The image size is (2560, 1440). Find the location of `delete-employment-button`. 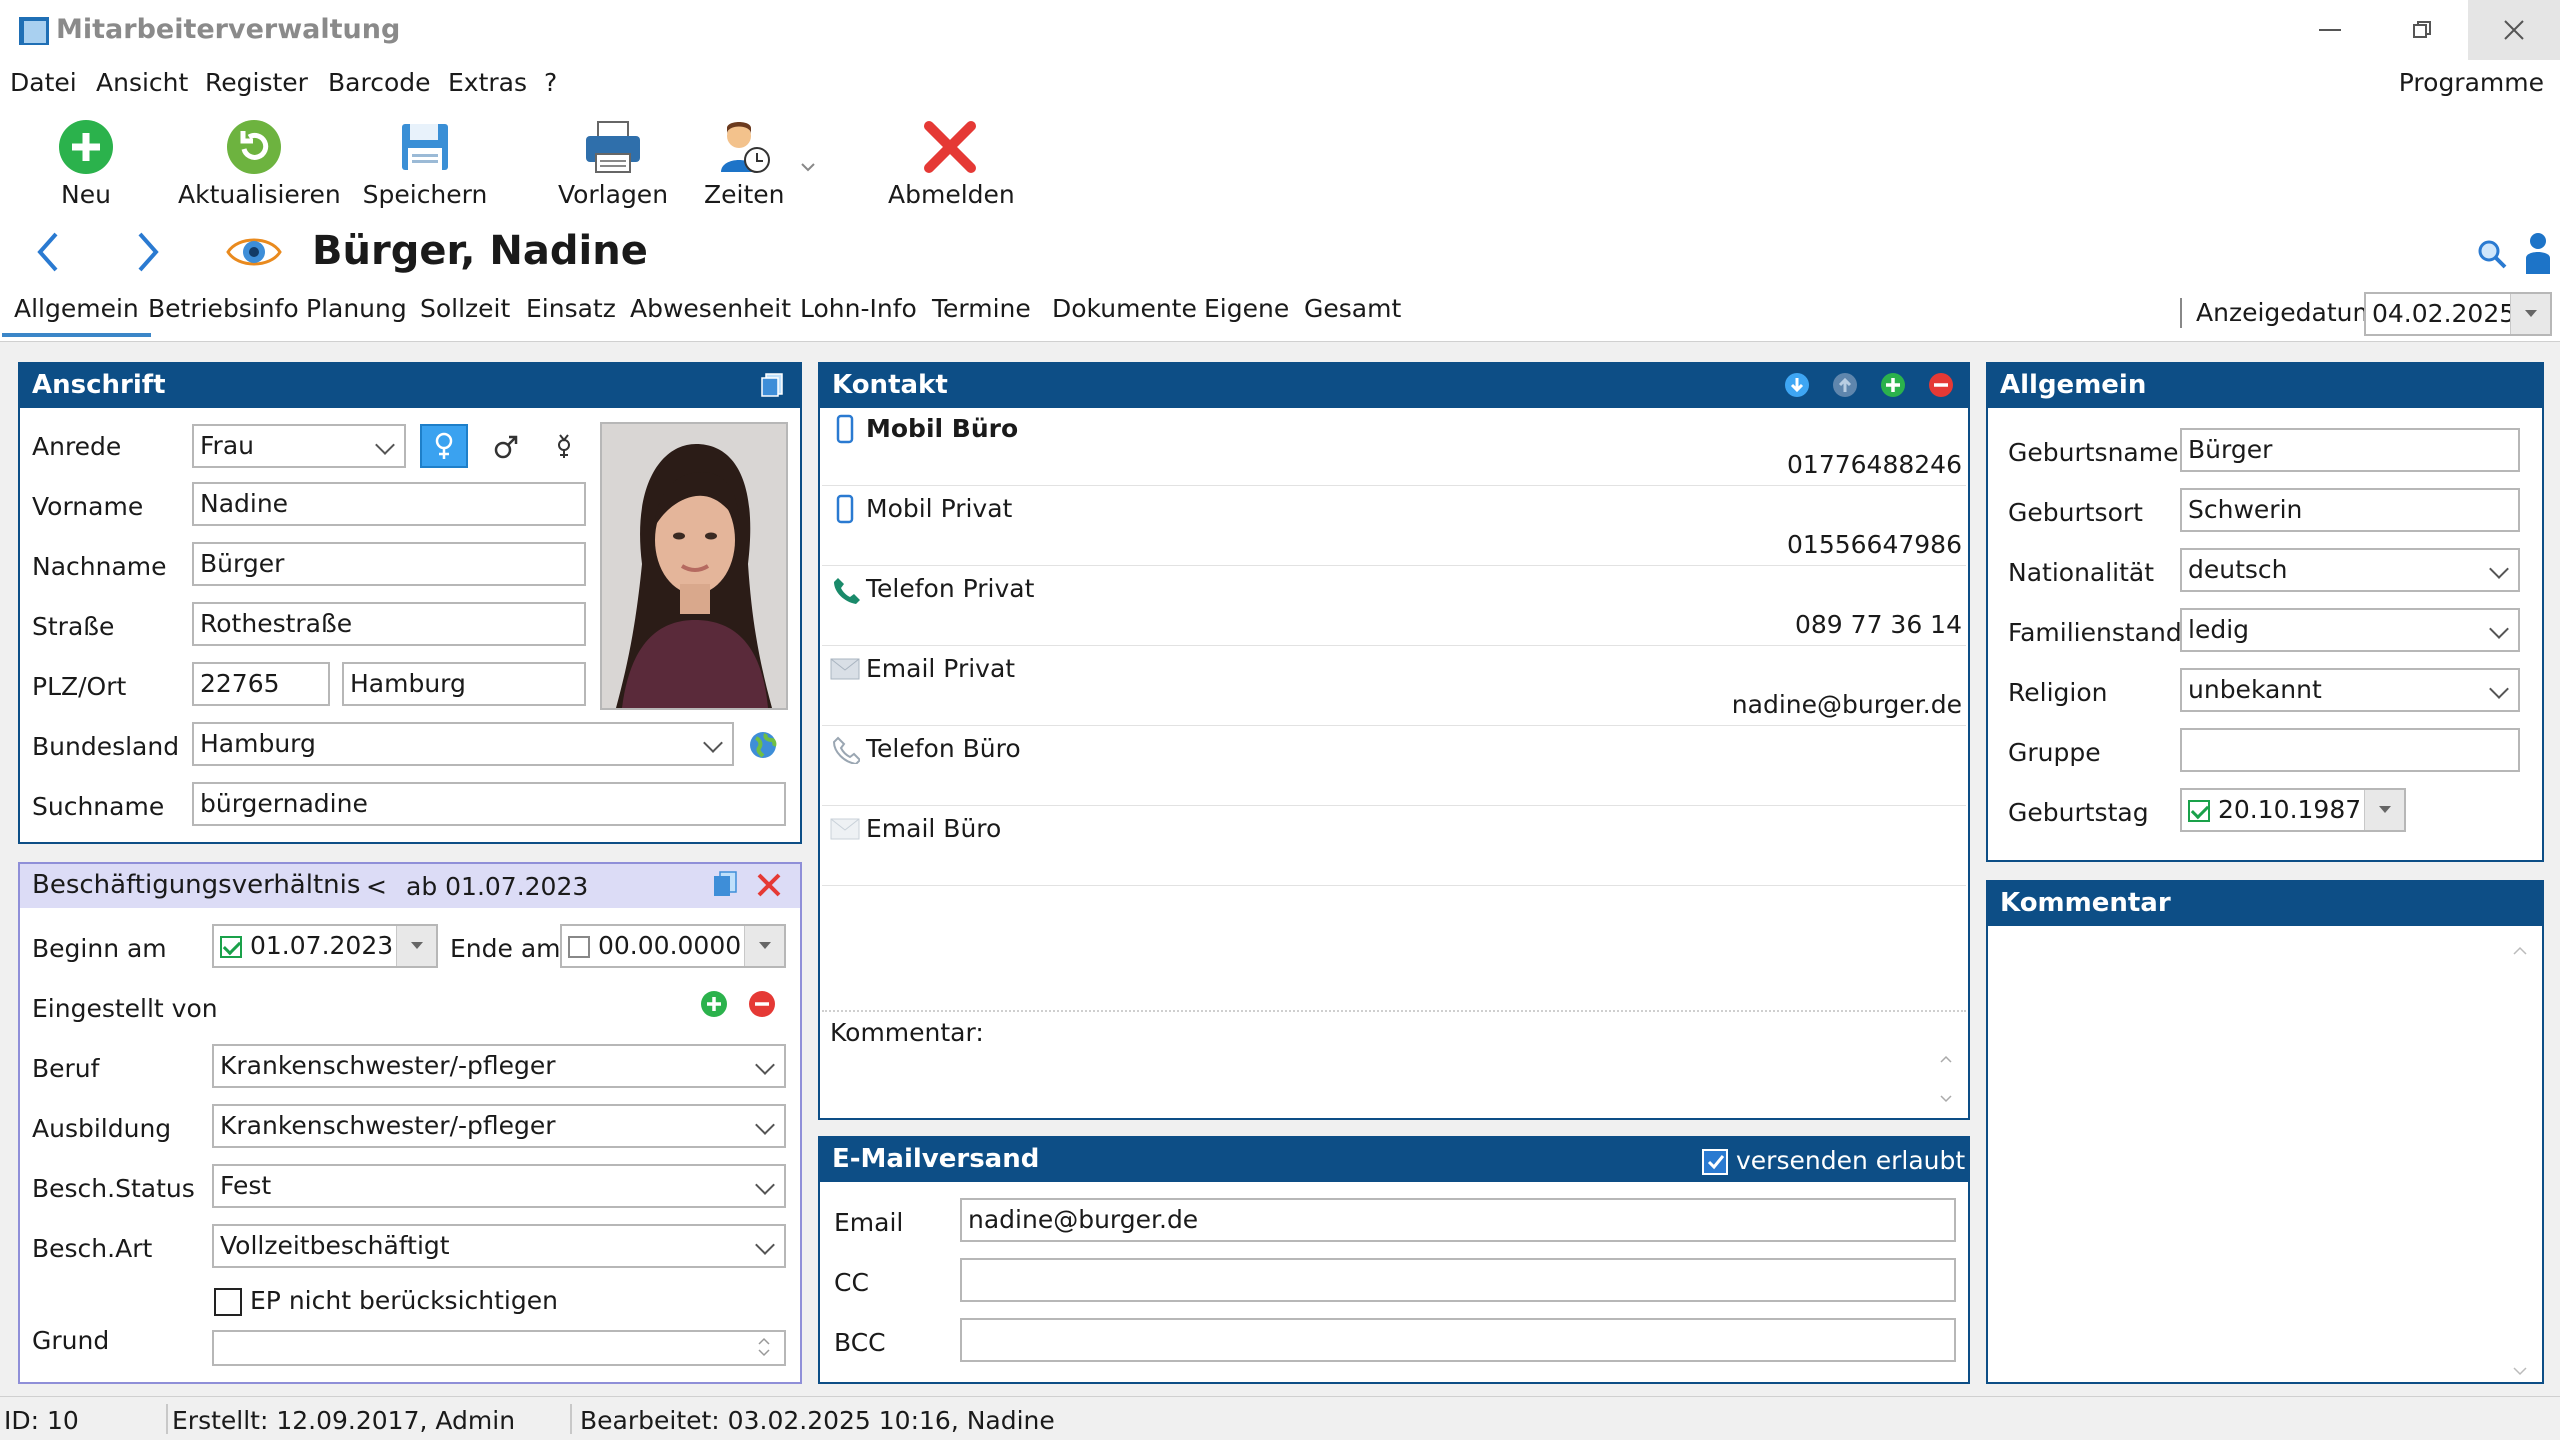

delete-employment-button is located at coordinates (769, 888).